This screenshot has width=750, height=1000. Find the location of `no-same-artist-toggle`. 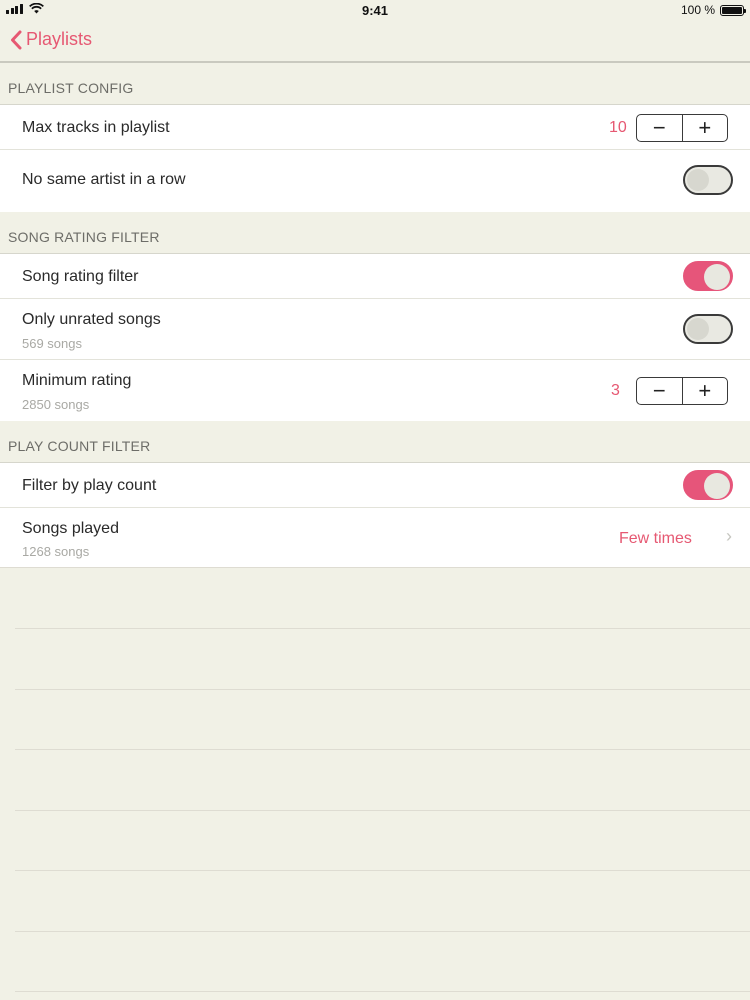

no-same-artist-toggle is located at coordinates (708, 180).